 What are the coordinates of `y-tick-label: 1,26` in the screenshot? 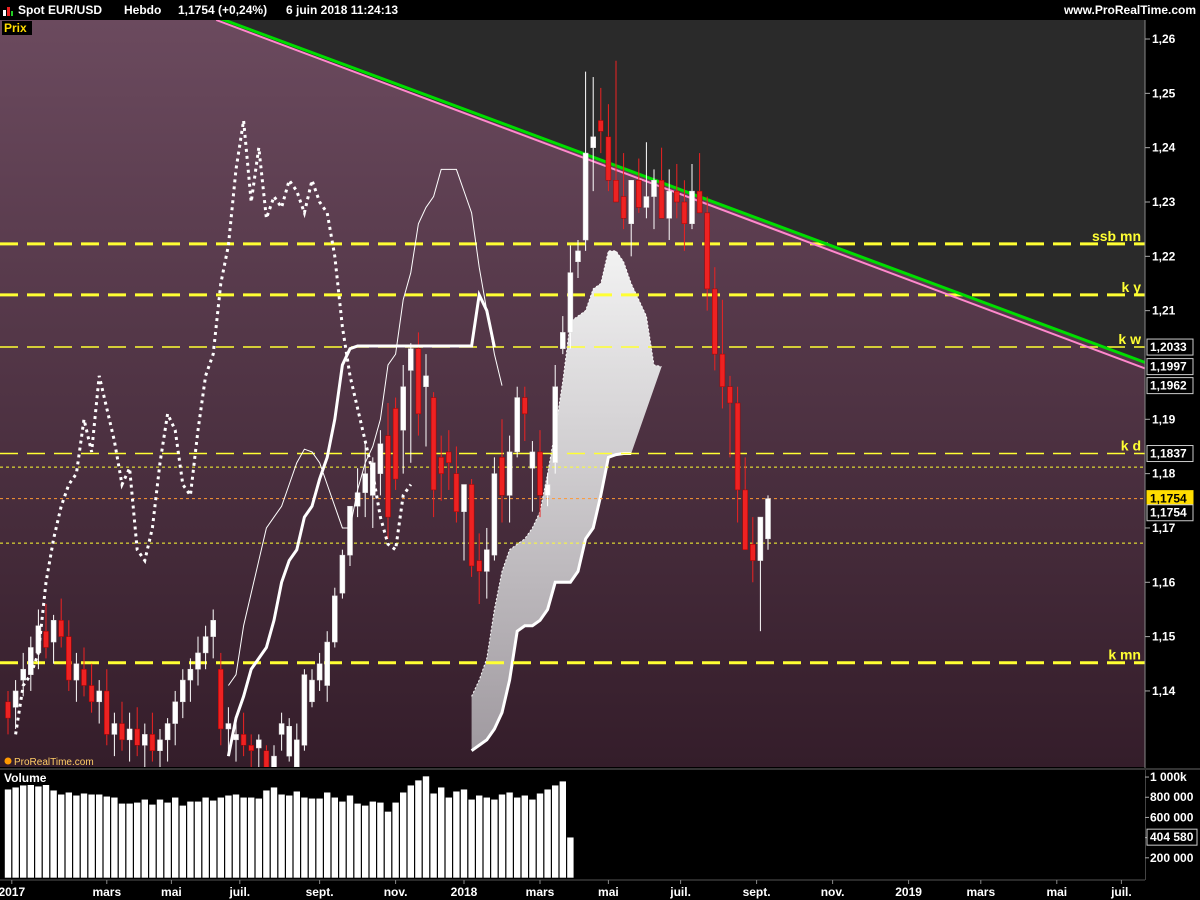 It's located at (1164, 39).